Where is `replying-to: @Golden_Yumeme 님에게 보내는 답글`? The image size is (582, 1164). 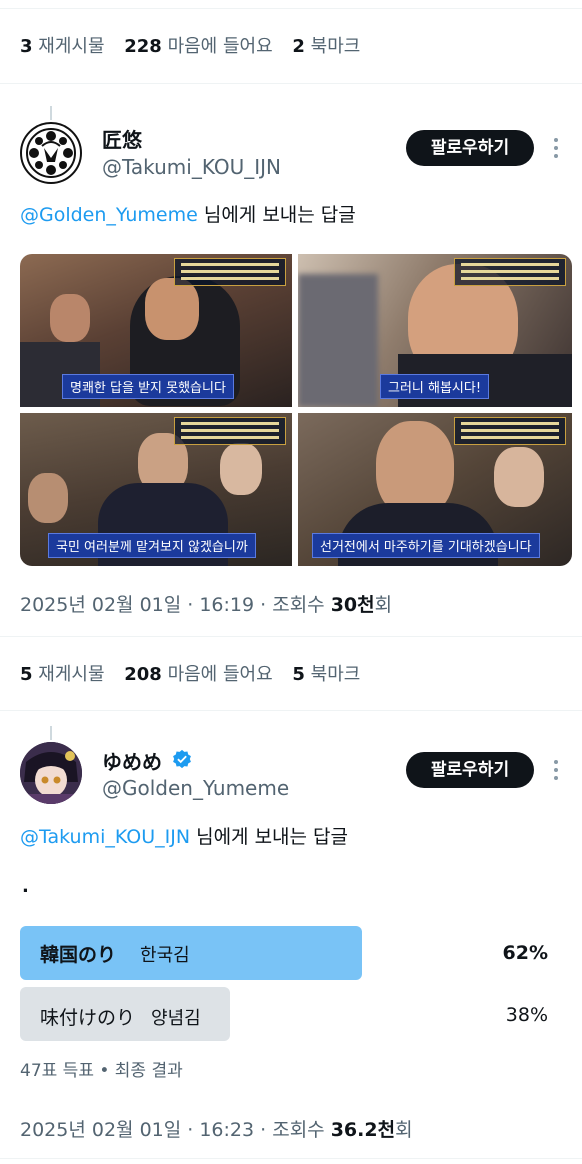 replying-to: @Golden_Yumeme 님에게 보내는 답글 is located at coordinates (188, 215).